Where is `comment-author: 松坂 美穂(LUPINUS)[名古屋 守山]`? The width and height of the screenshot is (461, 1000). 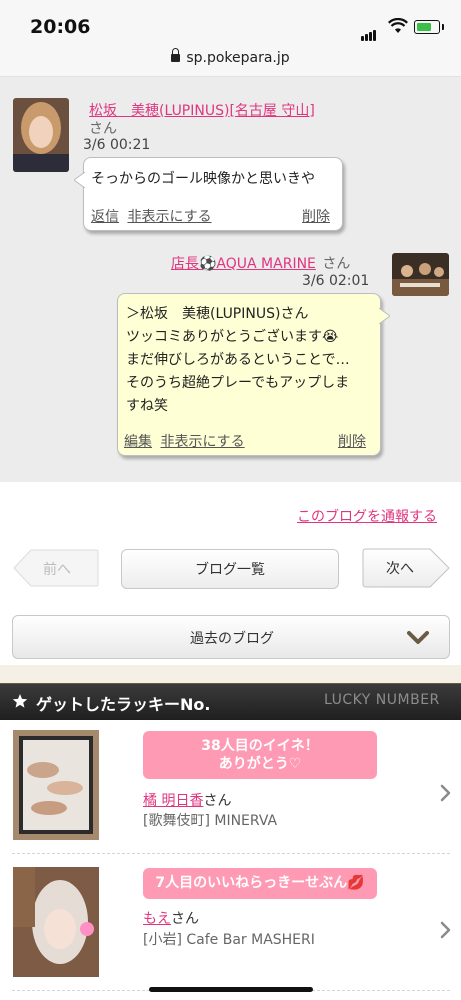 comment-author: 松坂 美穂(LUPINUS)[名古屋 守山] is located at coordinates (219, 110).